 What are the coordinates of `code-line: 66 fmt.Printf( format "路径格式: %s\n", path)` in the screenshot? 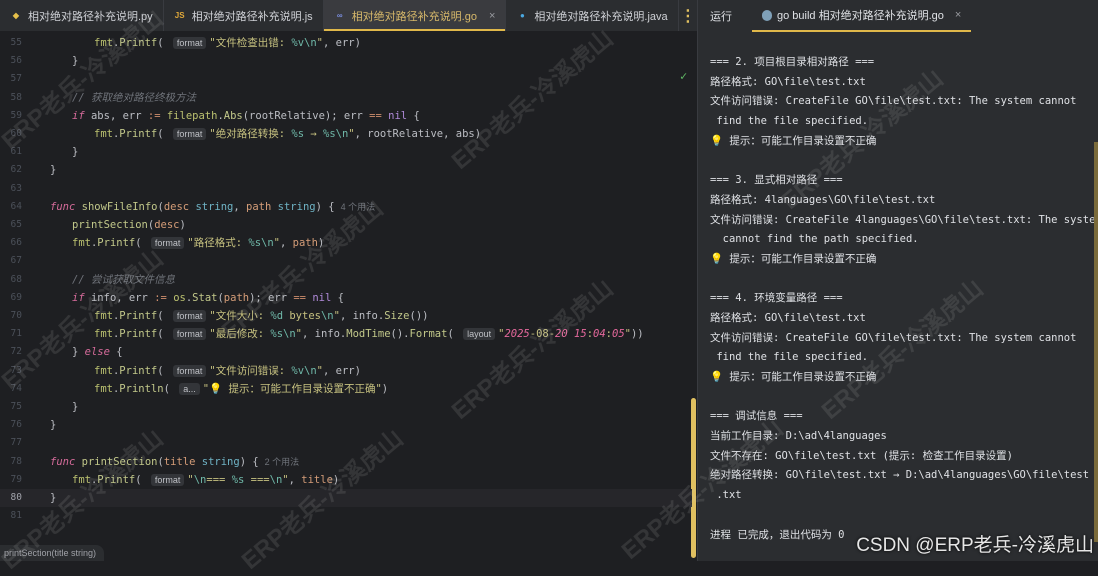 It's located at (346, 243).